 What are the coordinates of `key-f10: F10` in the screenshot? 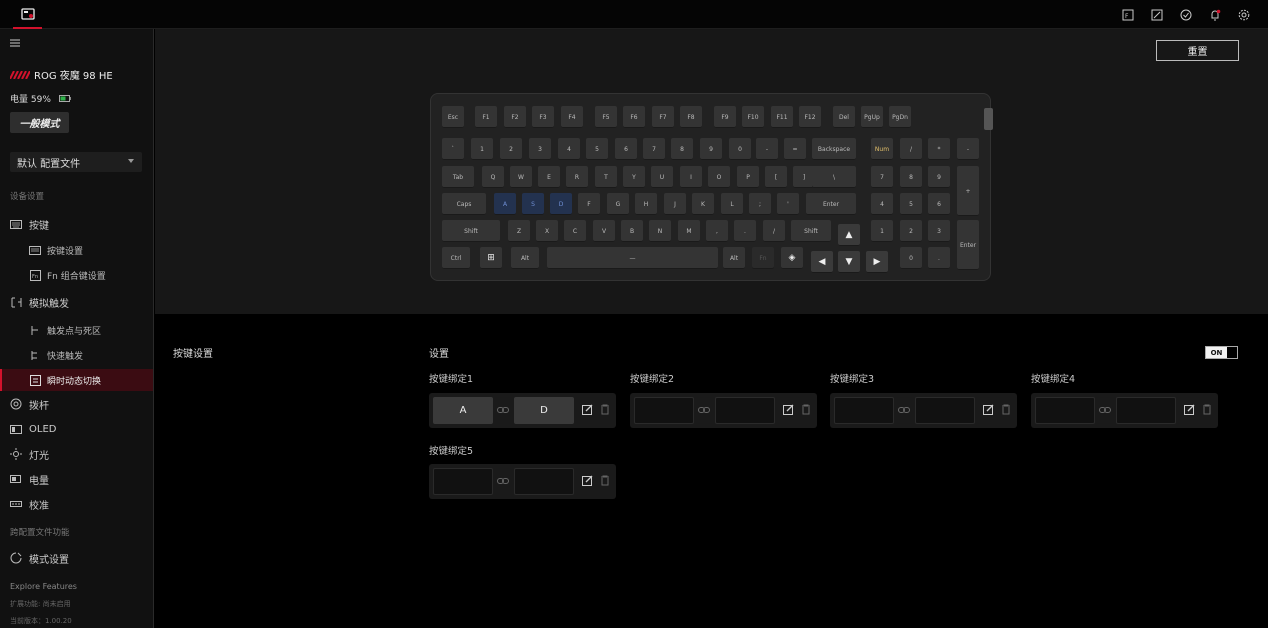 It's located at (753, 117).